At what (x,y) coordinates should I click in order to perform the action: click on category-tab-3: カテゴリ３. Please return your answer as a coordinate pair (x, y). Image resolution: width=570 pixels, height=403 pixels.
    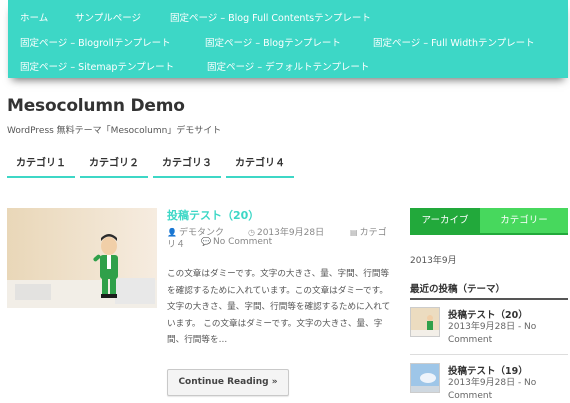
    Looking at the image, I should click on (187, 165).